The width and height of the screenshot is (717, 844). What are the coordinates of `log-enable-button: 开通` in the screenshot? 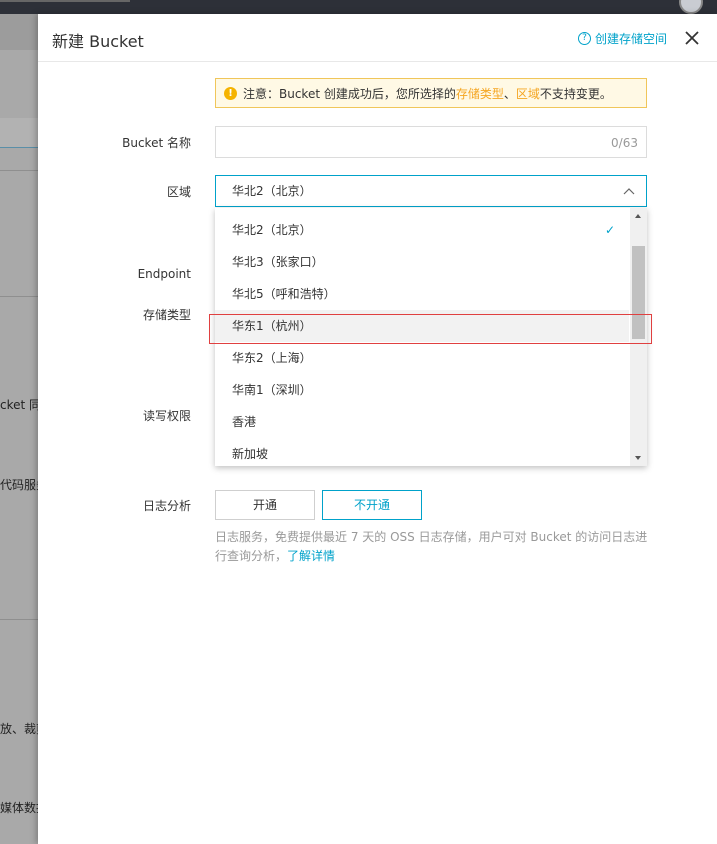 It's located at (265, 505).